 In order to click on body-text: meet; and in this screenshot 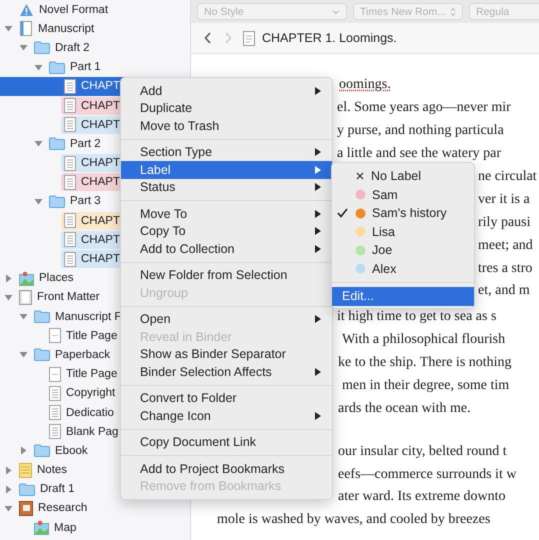, I will do `click(505, 246)`.